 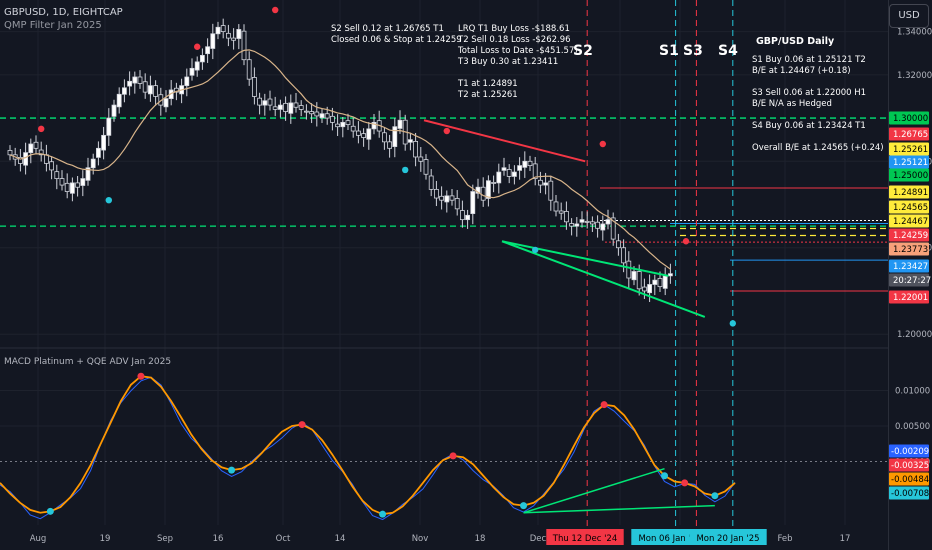 I want to click on symbol-title: GBPUSD, 1D, EIGHTCAP, so click(x=63, y=12).